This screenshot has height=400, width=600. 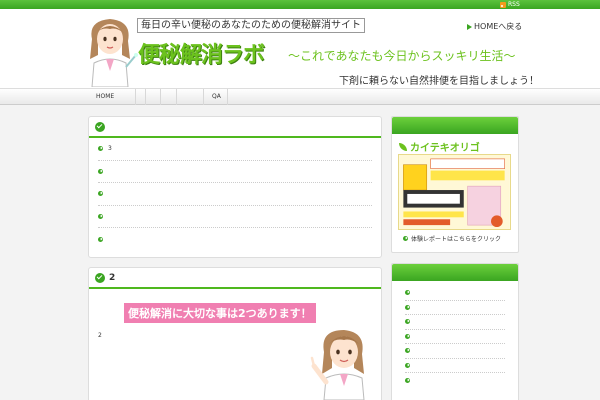 I want to click on product-banner-image, so click(x=454, y=192).